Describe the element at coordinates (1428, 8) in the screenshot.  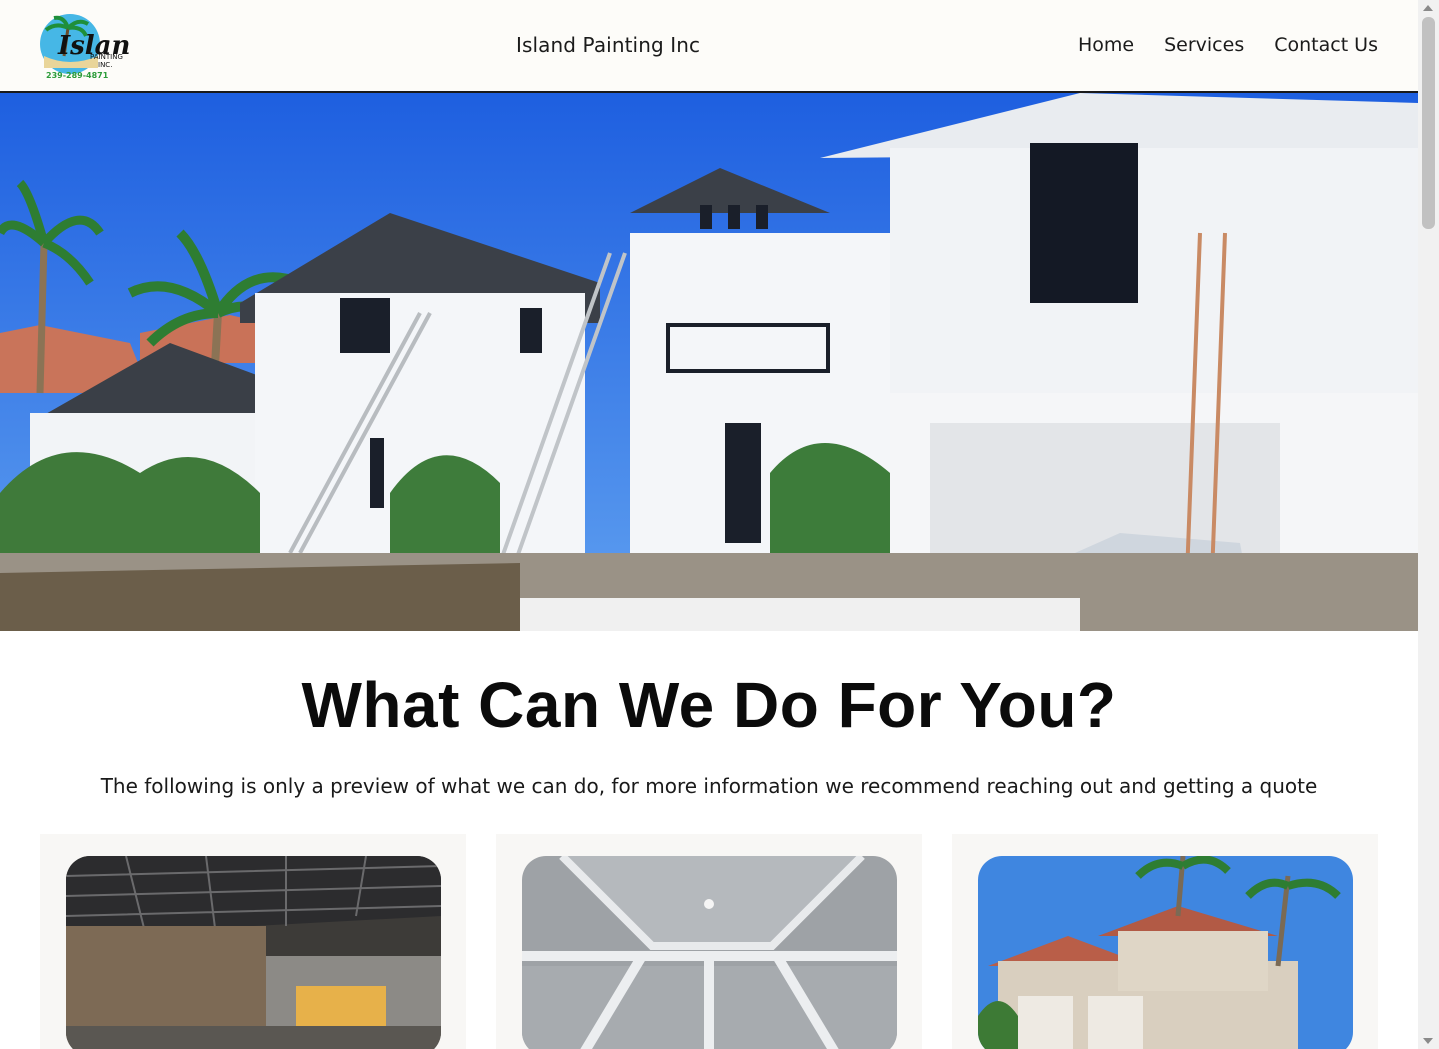
I see `scroll-up-arrow-icon` at that location.